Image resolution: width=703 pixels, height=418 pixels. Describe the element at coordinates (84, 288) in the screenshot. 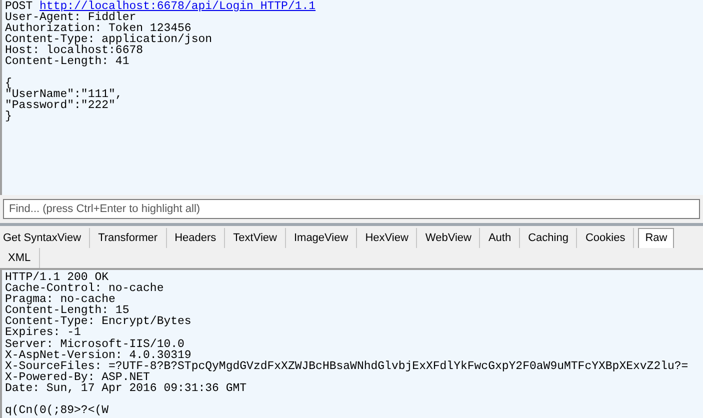

I see `header-line: Cache-Control: no-cache` at that location.